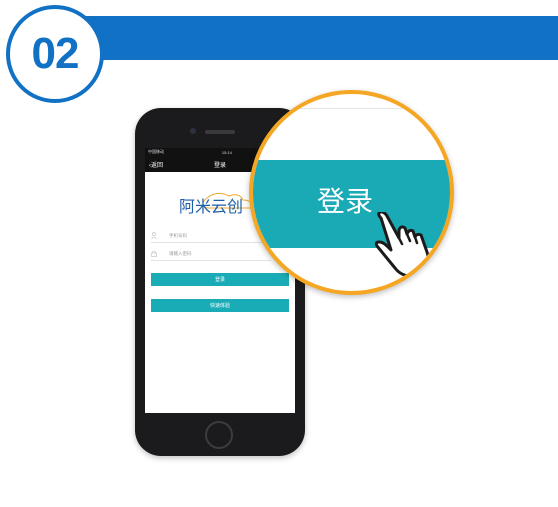  I want to click on header-banner, so click(309, 38).